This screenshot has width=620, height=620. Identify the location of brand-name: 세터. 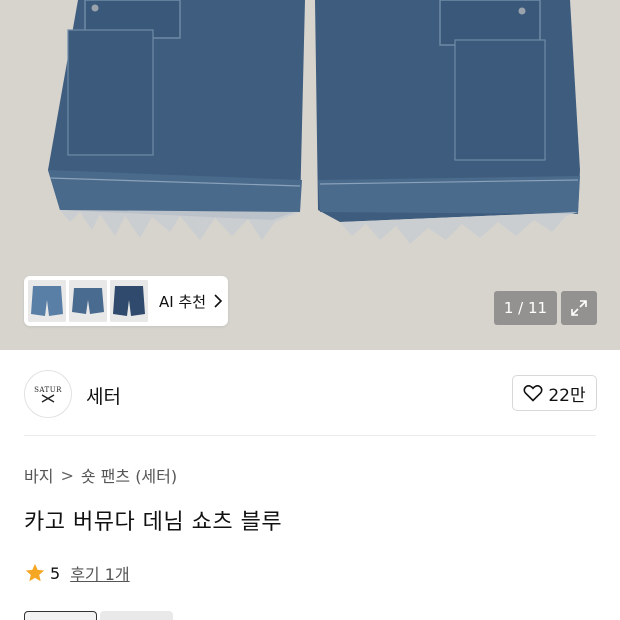
(103, 395).